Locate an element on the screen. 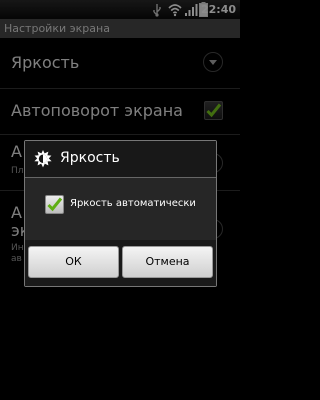 The height and width of the screenshot is (400, 320). dialog-content: Яркость автоматически is located at coordinates (120, 209).